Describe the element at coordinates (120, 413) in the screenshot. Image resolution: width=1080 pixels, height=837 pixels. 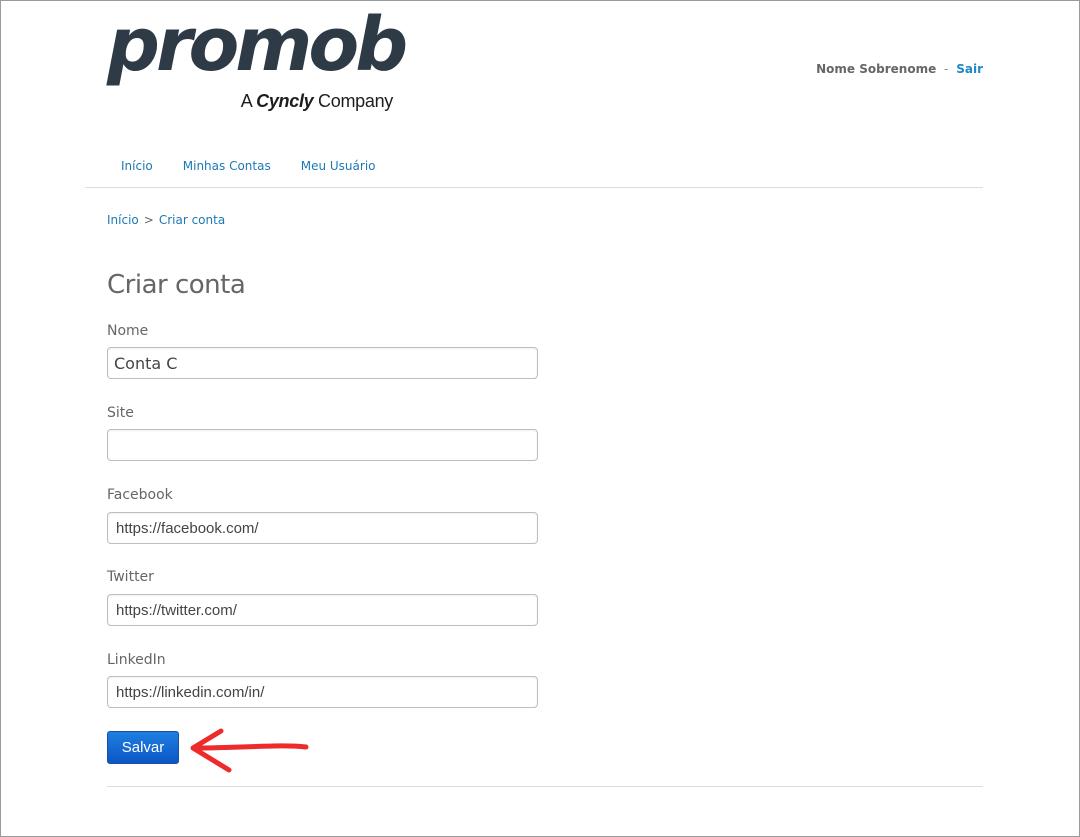
I see `site-label: Site` at that location.